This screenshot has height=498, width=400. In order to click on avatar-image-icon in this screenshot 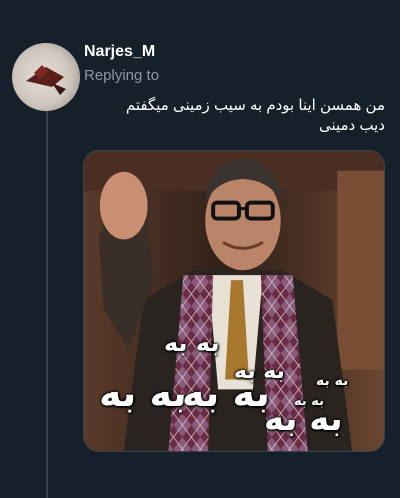, I will do `click(46, 80)`.